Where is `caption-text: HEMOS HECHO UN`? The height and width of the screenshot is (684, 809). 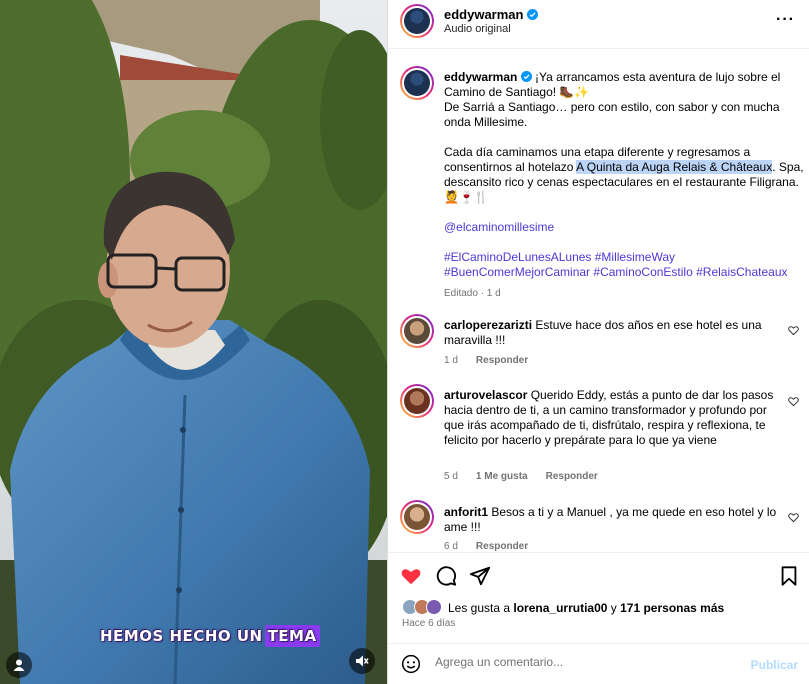
caption-text: HEMOS HECHO UN is located at coordinates (181, 636).